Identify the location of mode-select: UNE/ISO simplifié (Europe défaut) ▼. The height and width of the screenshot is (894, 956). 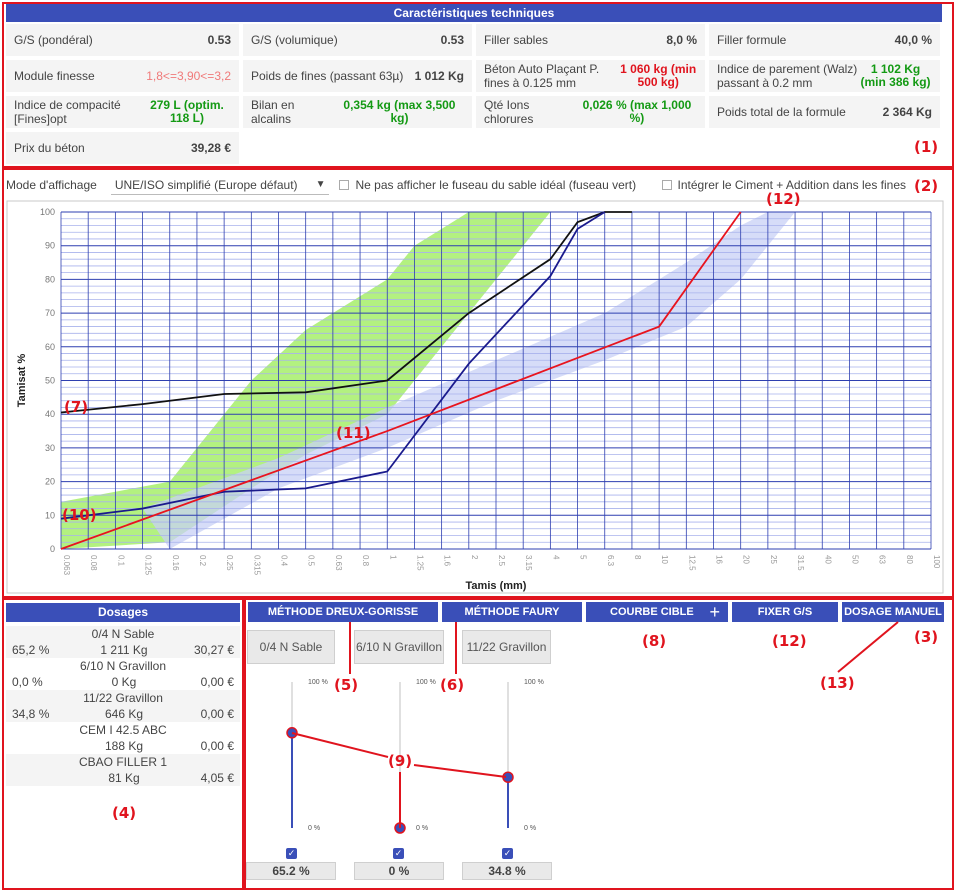
(220, 185).